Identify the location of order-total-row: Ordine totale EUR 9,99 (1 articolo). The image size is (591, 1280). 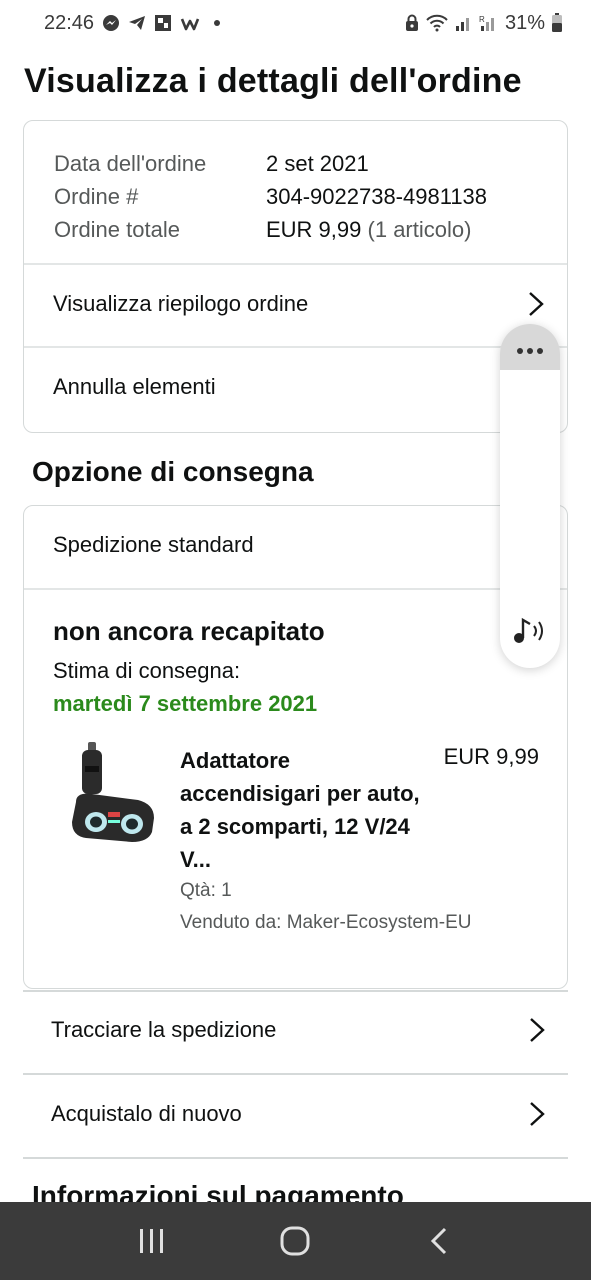
(270, 229).